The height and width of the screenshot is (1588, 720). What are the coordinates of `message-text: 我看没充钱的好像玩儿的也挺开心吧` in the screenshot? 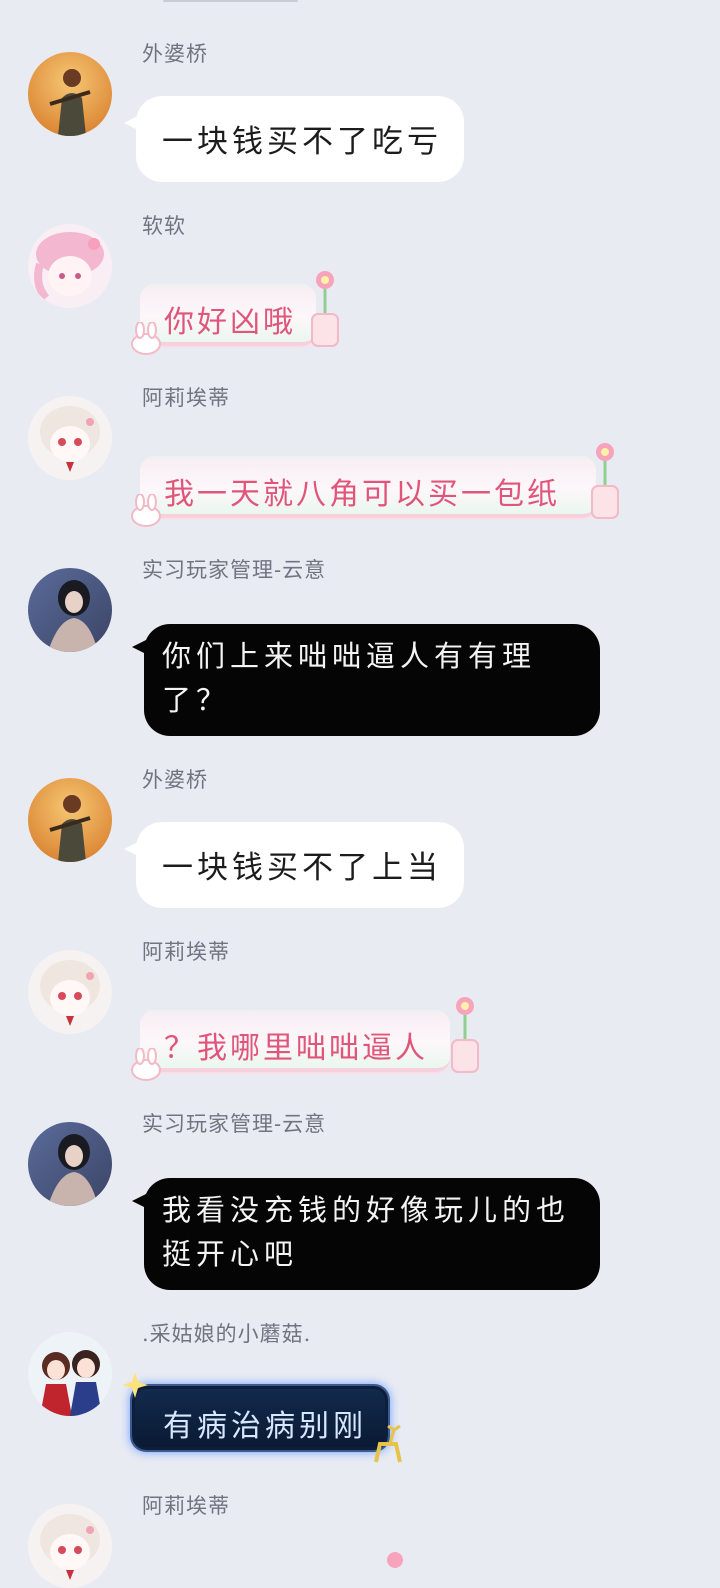 It's located at (366, 1232).